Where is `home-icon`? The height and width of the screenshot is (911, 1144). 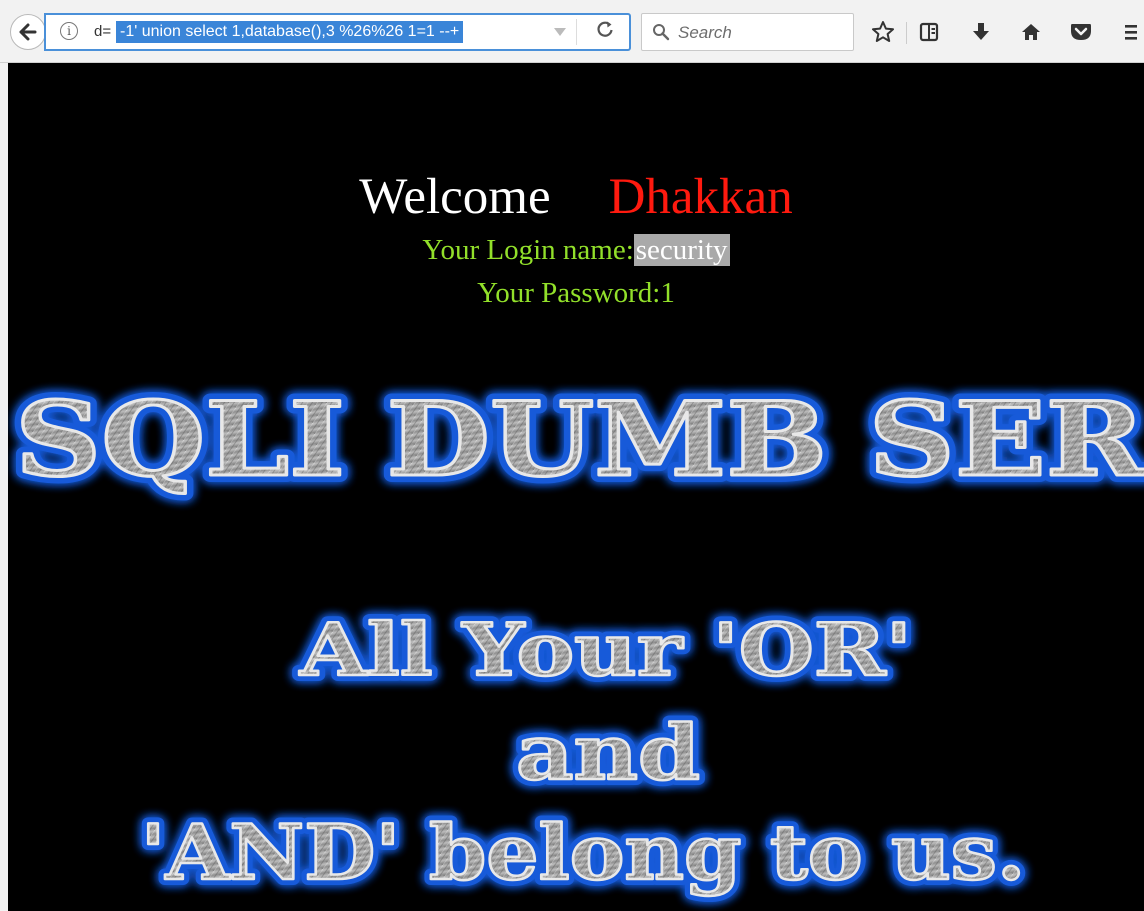 home-icon is located at coordinates (1031, 32).